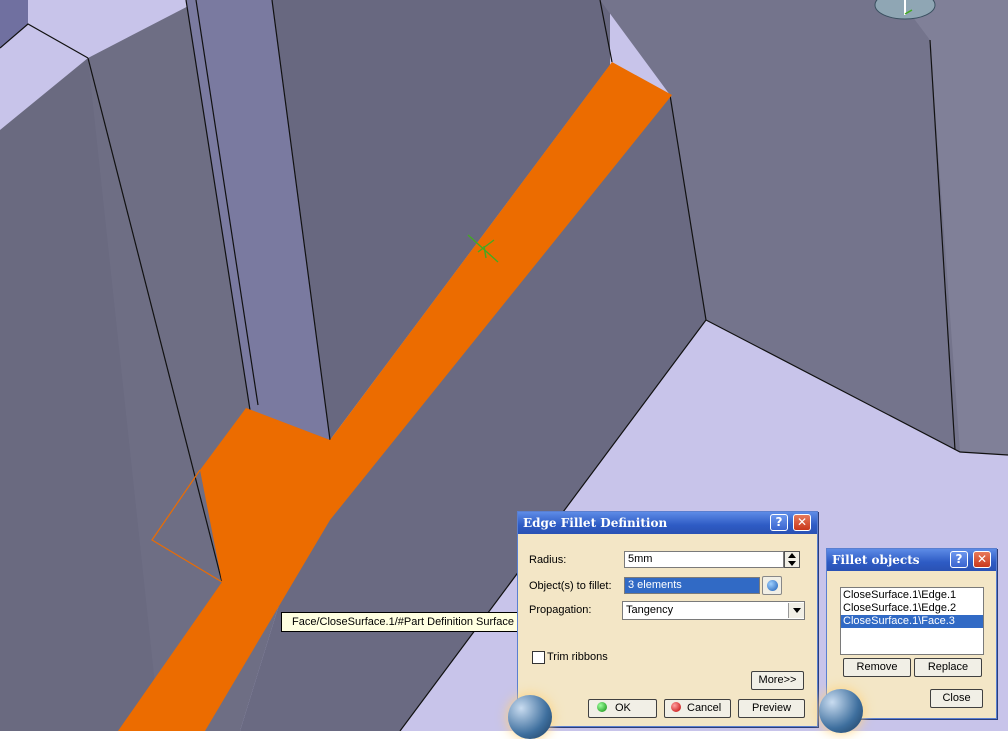  I want to click on more-button: More>>, so click(777, 680).